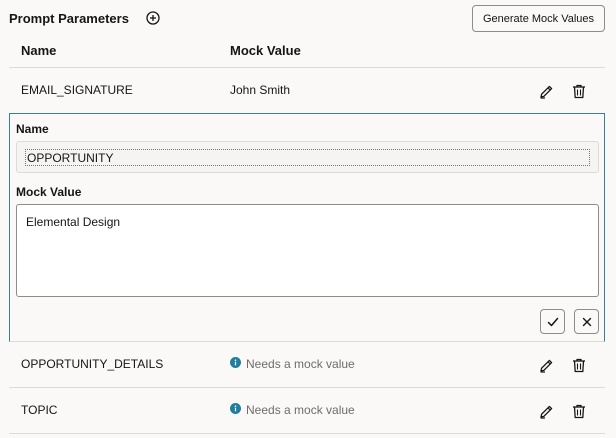 Image resolution: width=616 pixels, height=438 pixels. What do you see at coordinates (92, 364) in the screenshot?
I see `parameter-name: OPPORTUNITY_DETAILS` at bounding box center [92, 364].